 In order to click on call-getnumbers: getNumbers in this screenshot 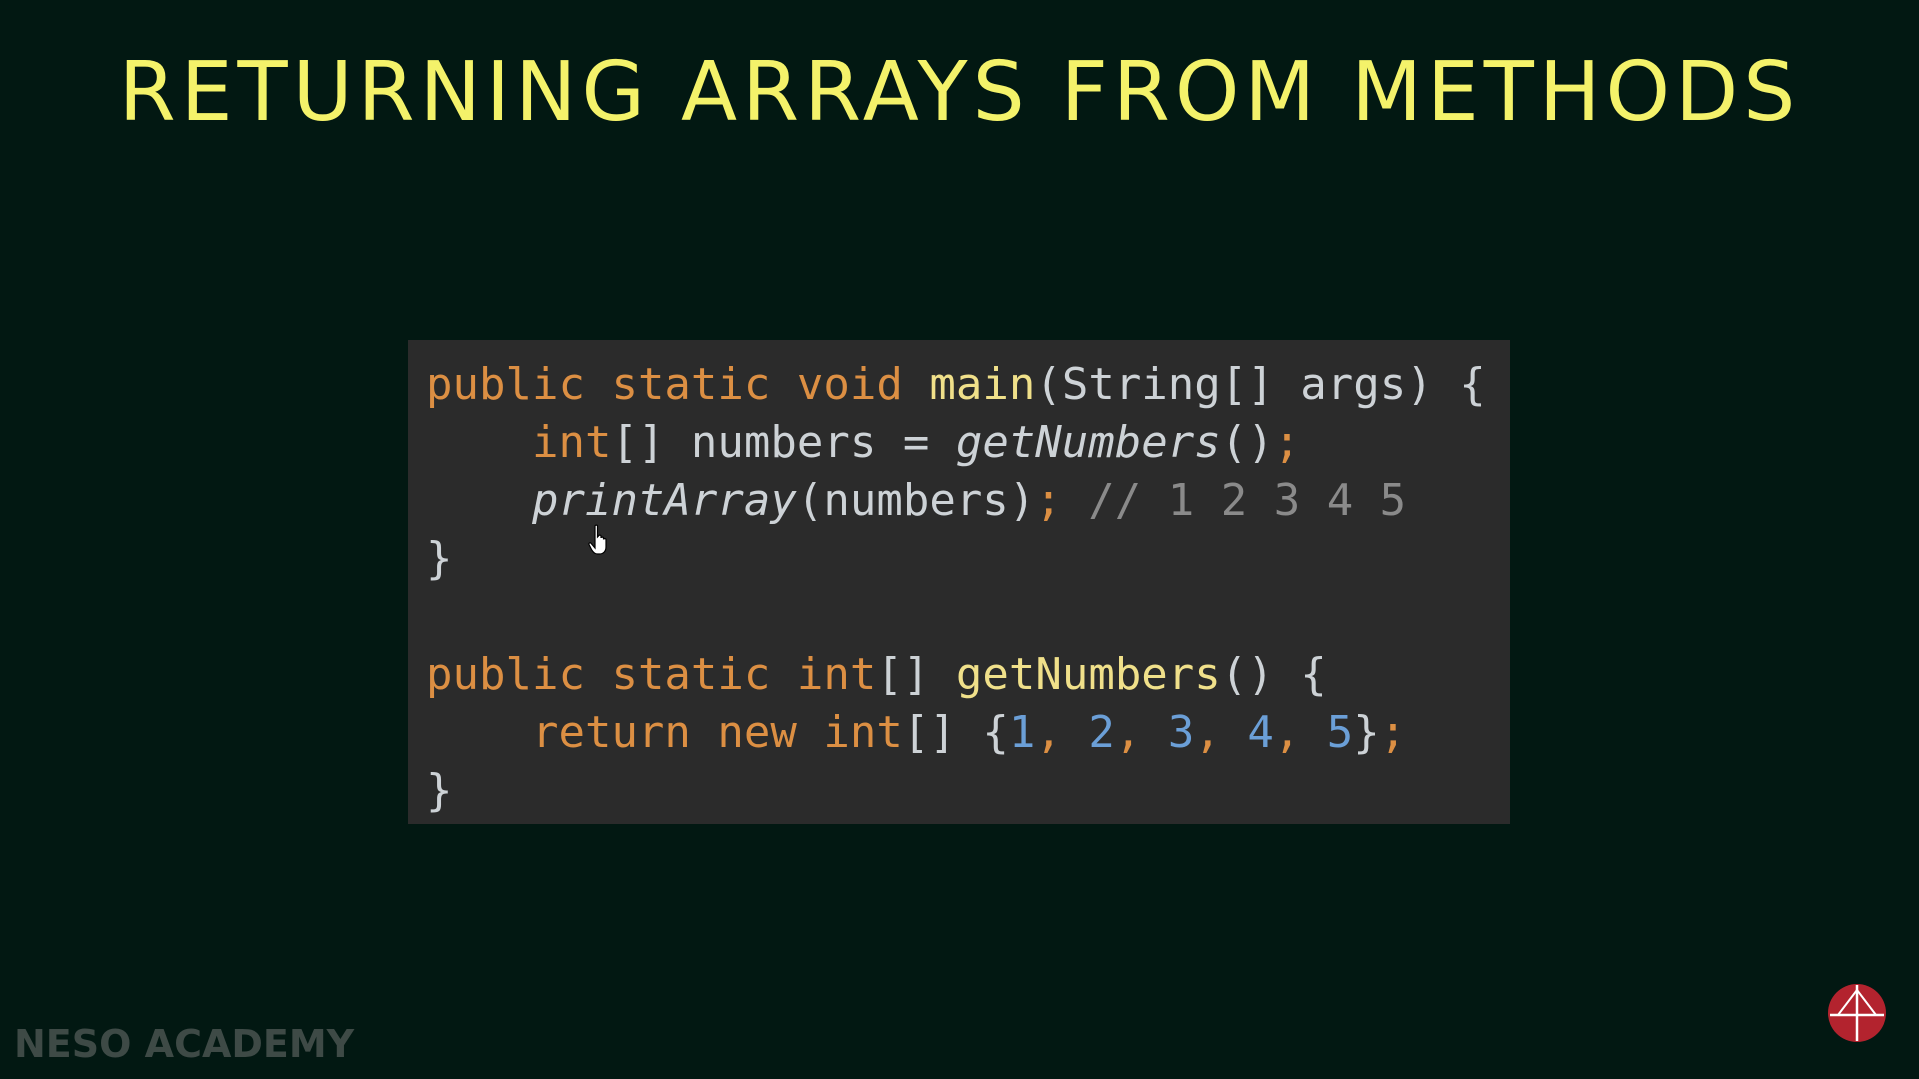, I will do `click(1088, 442)`.